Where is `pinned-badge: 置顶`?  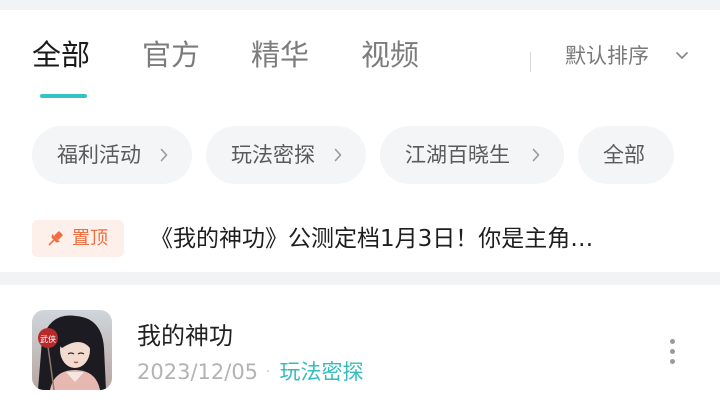 pinned-badge: 置顶 is located at coordinates (78, 238).